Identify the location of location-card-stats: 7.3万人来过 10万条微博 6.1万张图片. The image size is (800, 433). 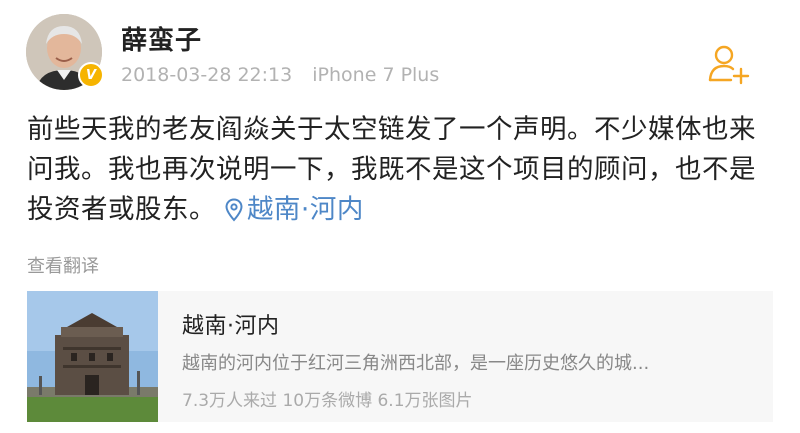
(327, 401).